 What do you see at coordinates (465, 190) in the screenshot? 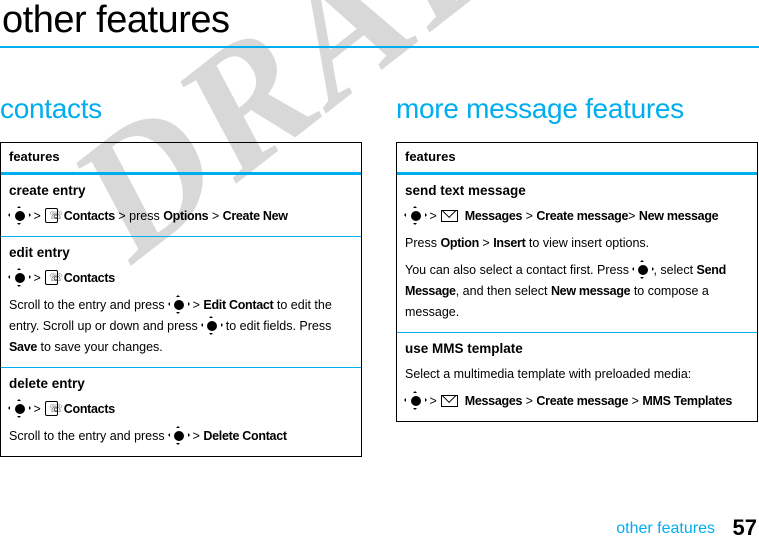
I see `row-title: send text message` at bounding box center [465, 190].